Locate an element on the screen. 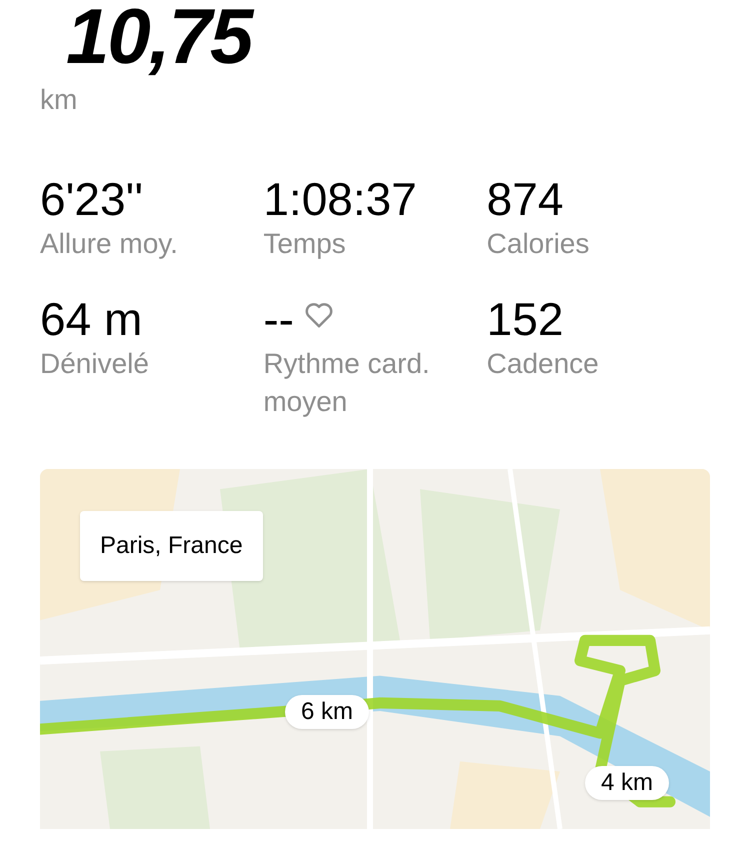  stat-label: Allure moy. is located at coordinates (109, 244).